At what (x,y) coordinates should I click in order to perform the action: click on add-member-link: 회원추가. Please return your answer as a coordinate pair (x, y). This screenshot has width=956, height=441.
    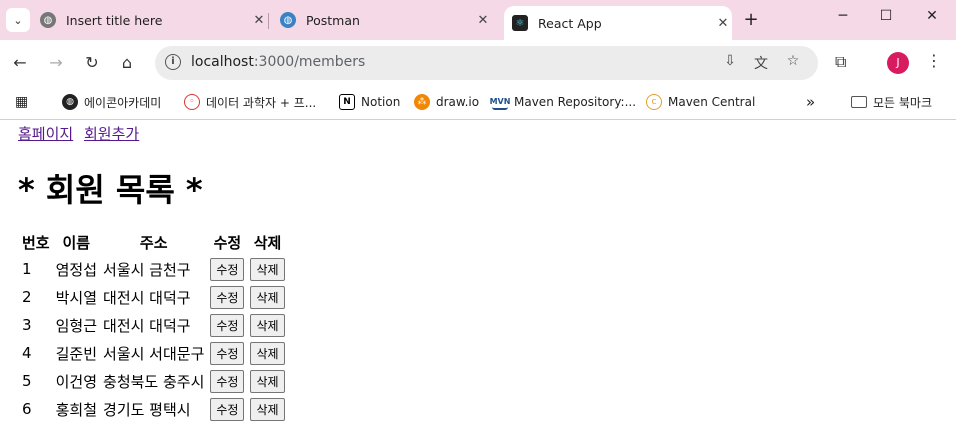
    Looking at the image, I should click on (111, 134).